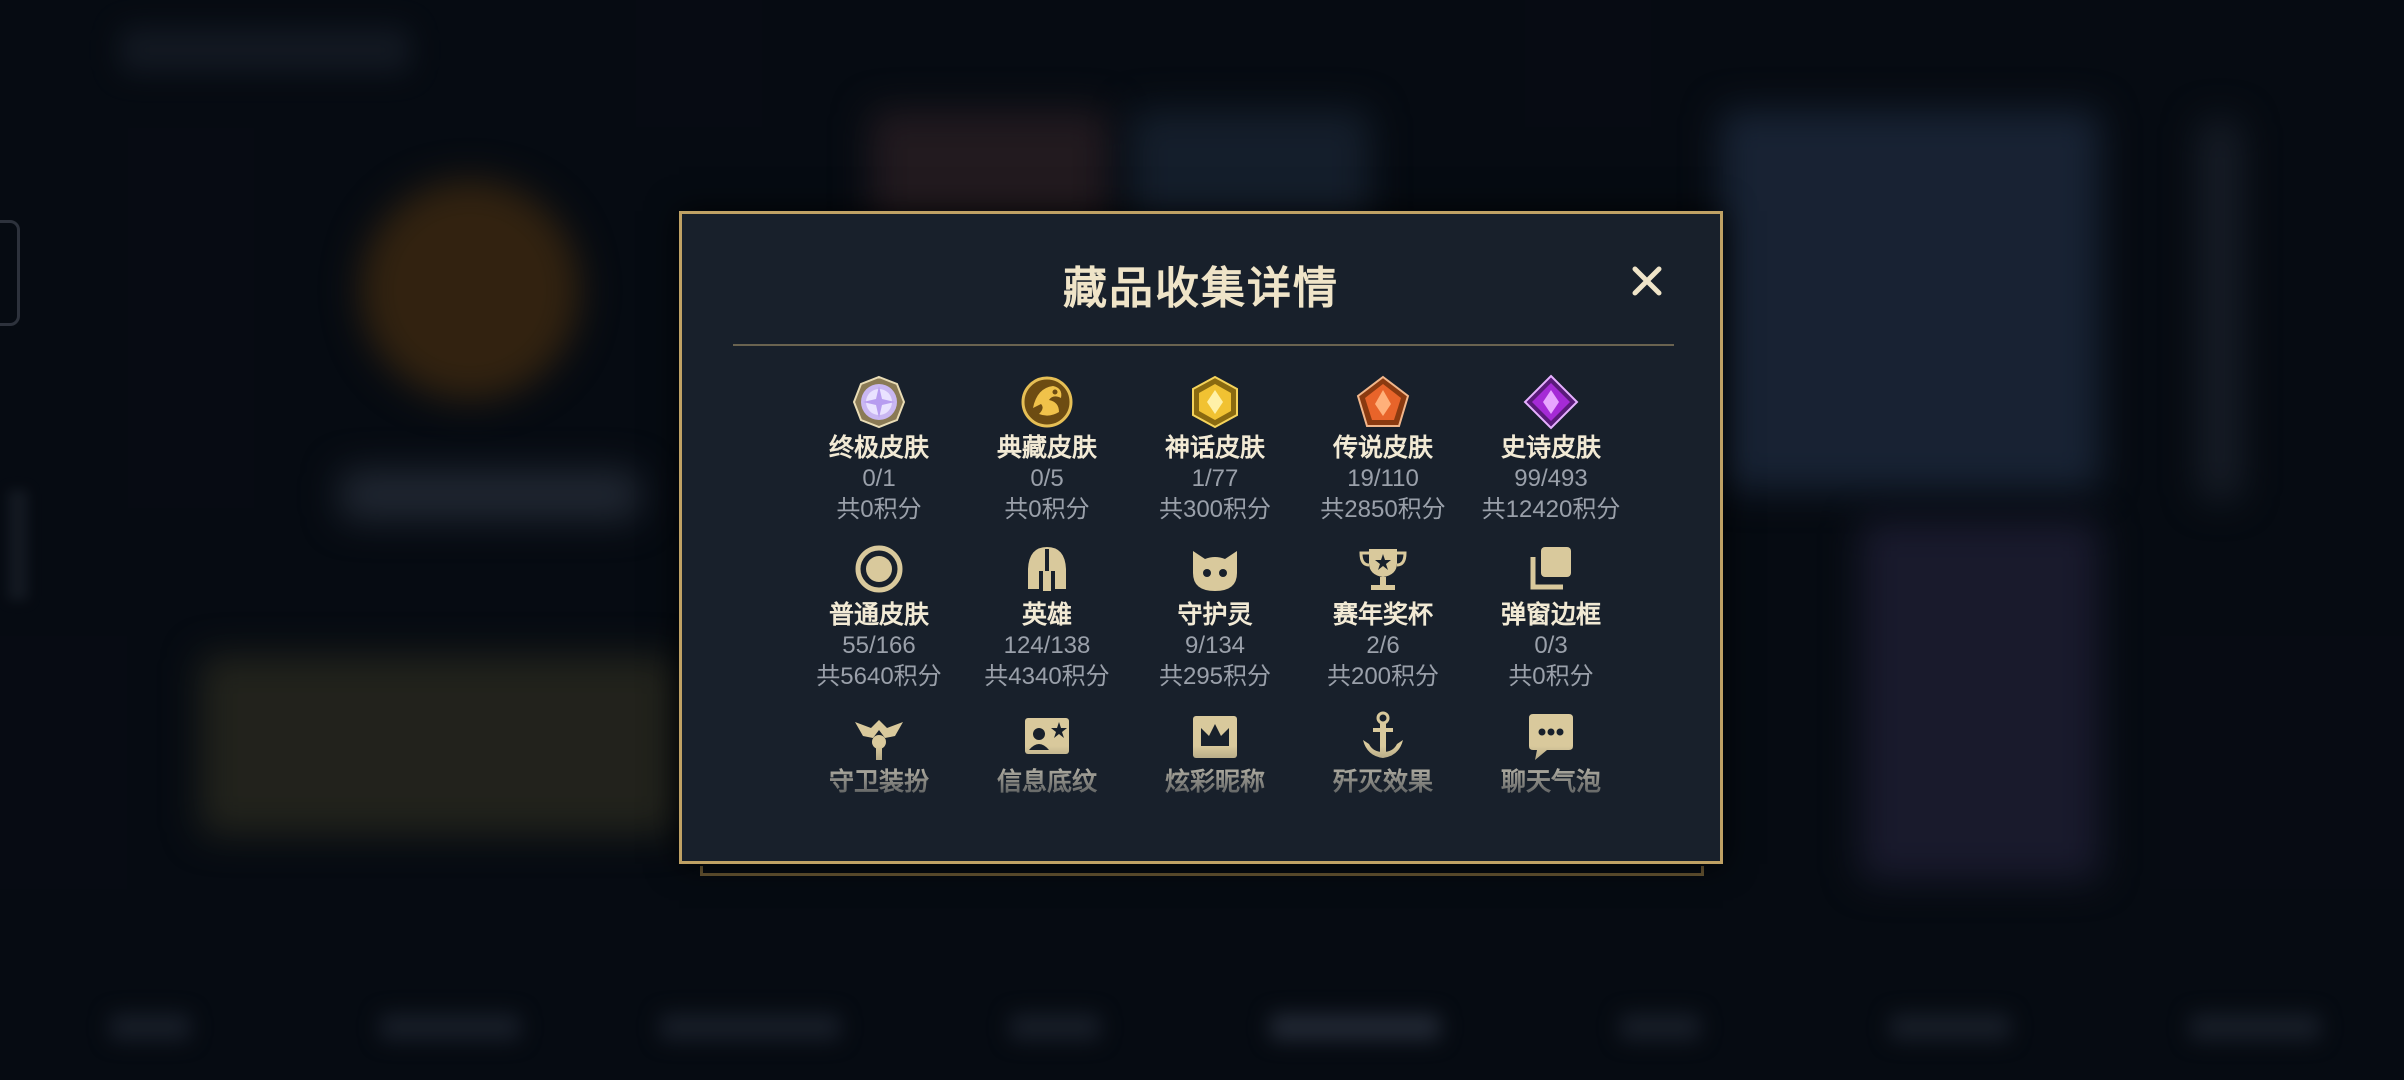  I want to click on category-name: 赛年奖杯, so click(1382, 615).